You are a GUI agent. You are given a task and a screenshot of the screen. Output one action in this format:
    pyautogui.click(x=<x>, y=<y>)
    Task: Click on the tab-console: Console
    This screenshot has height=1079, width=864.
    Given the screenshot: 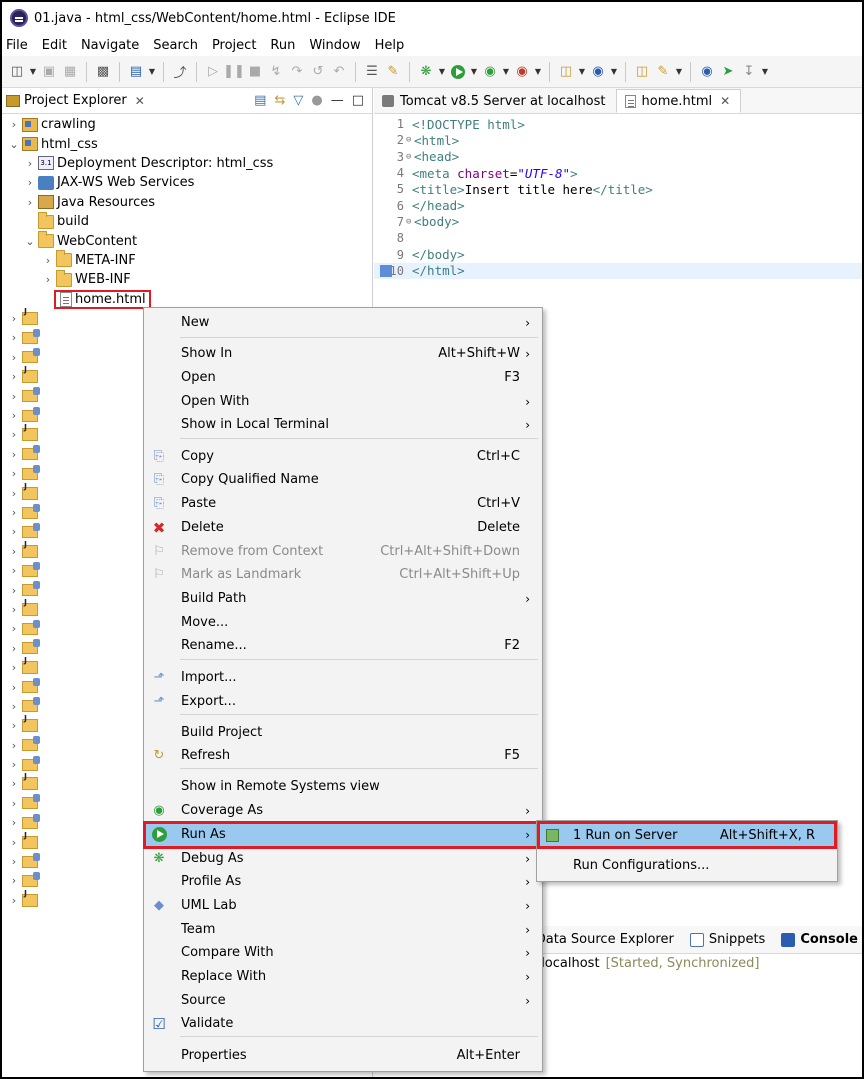 What is the action you would take?
    pyautogui.click(x=819, y=939)
    